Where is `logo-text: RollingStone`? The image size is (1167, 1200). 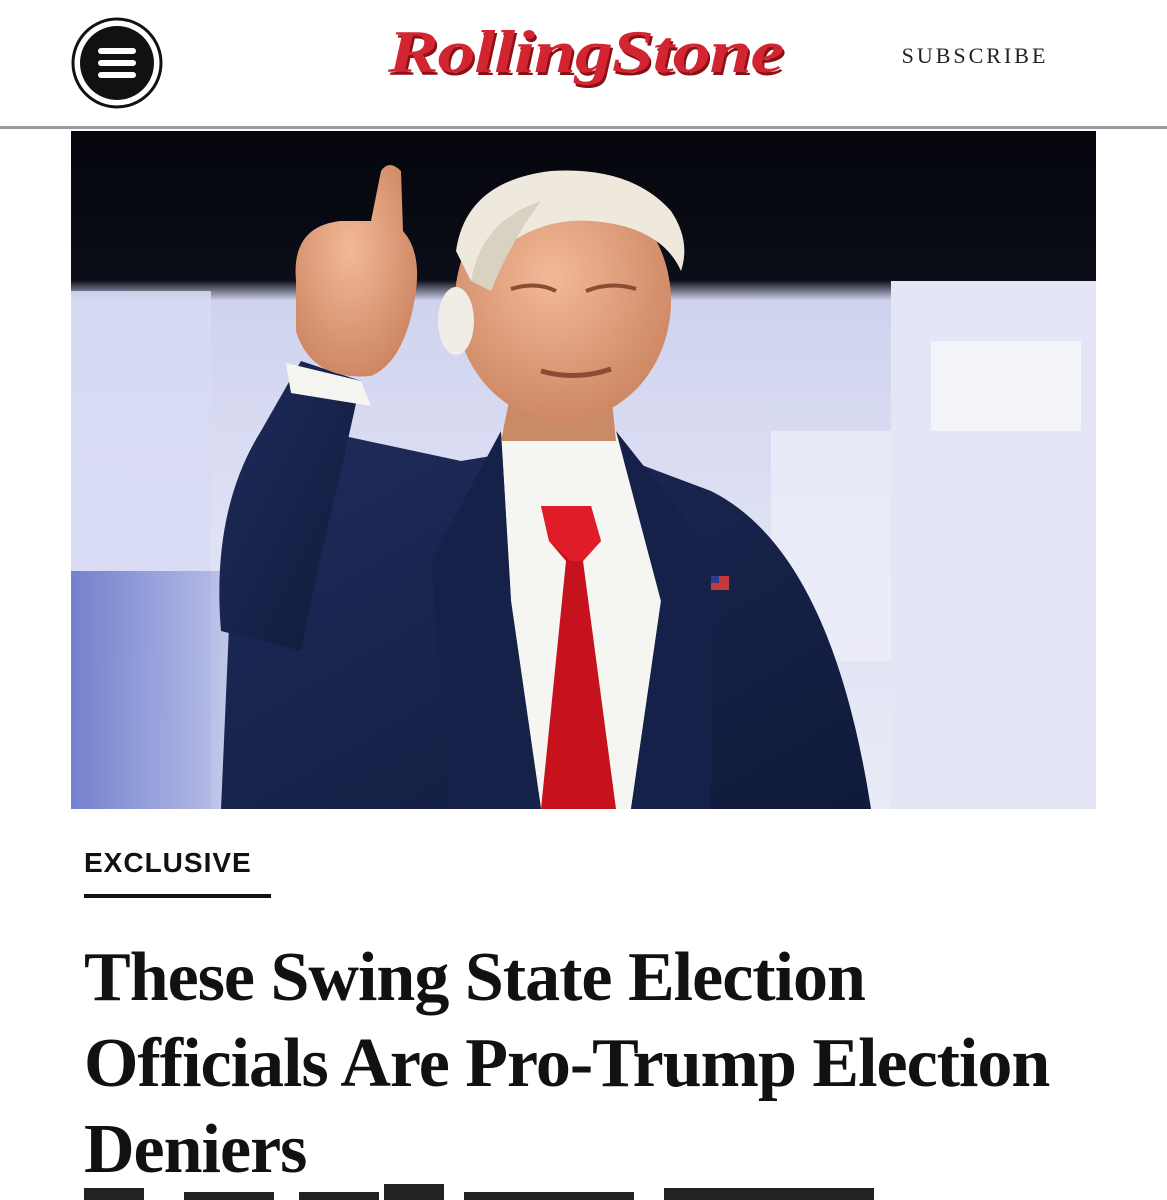 logo-text: RollingStone is located at coordinates (585, 52).